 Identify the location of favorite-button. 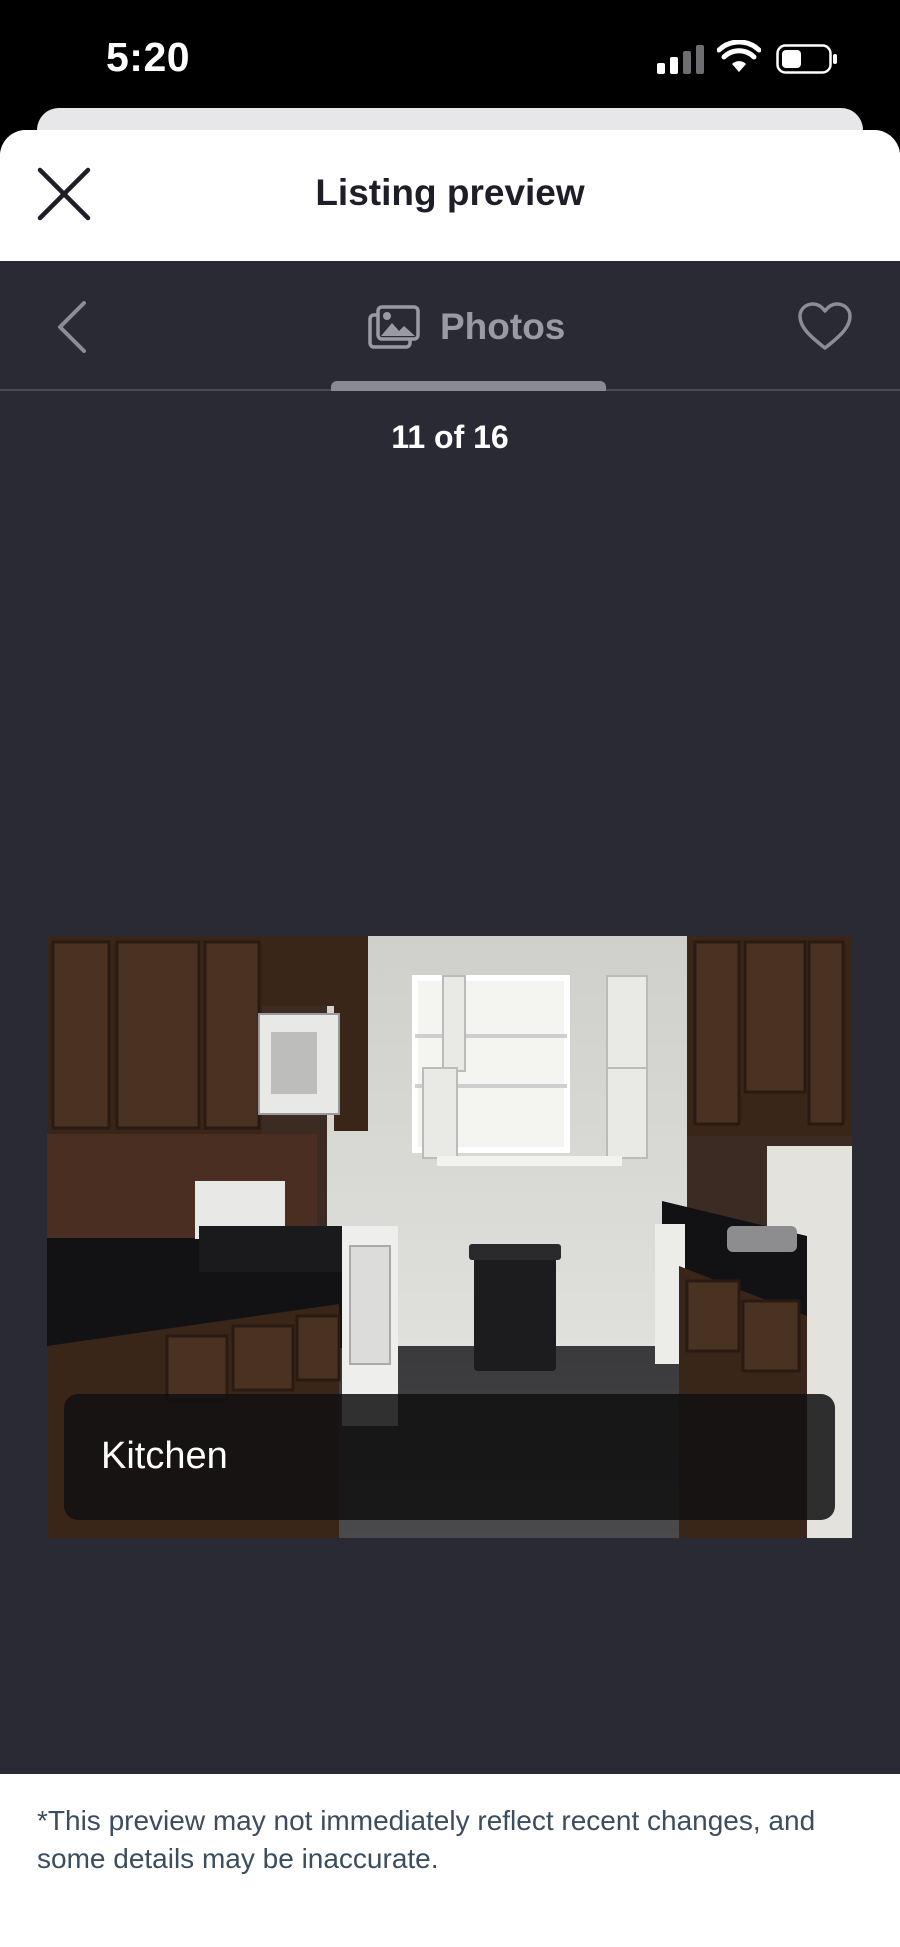
(825, 327).